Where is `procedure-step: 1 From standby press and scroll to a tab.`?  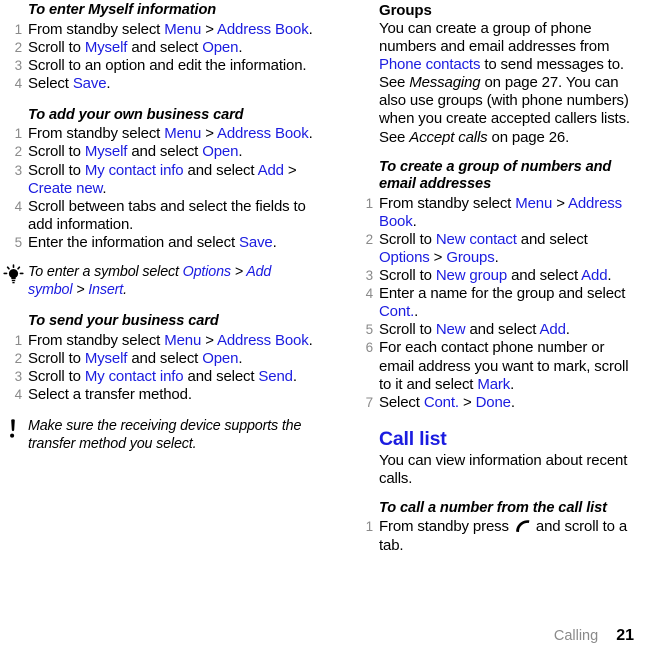 procedure-step: 1 From standby press and scroll to a tab. is located at coordinates (494, 536).